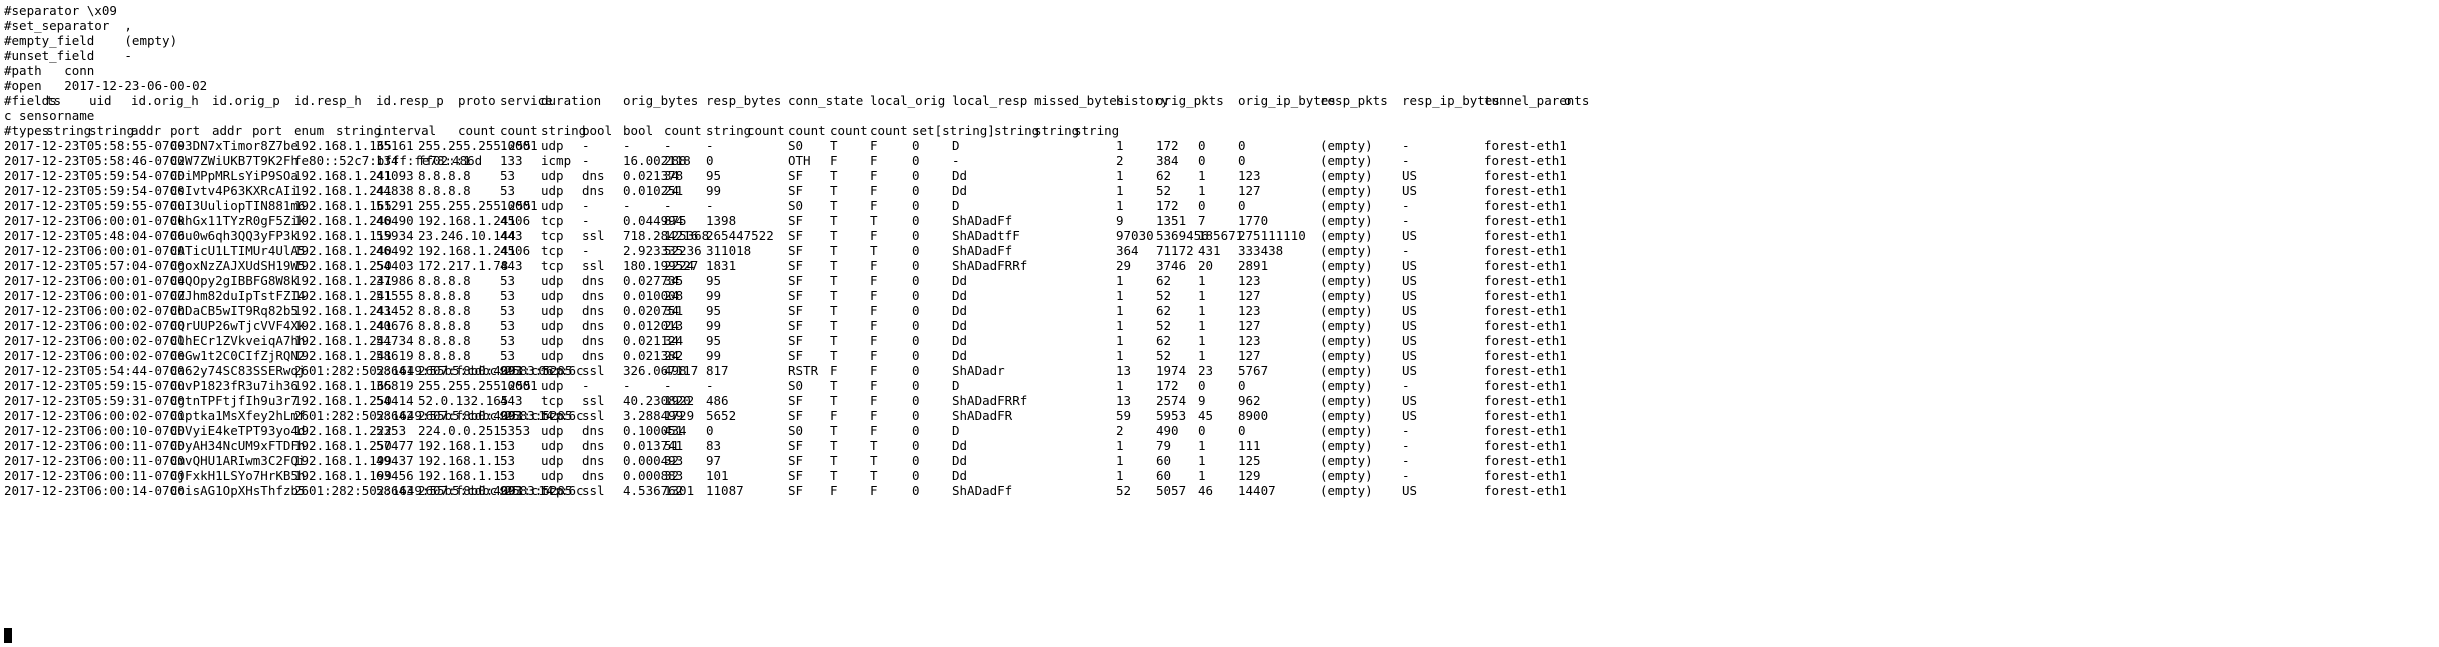 This screenshot has height=647, width=2439. Describe the element at coordinates (1175, 250) in the screenshot. I see `log-cell: 71172` at that location.